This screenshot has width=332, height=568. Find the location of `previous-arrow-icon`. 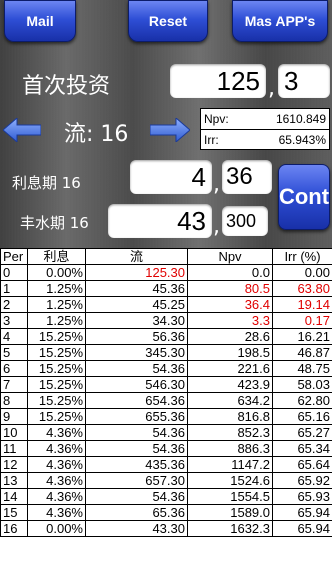

previous-arrow-icon is located at coordinates (22, 130).